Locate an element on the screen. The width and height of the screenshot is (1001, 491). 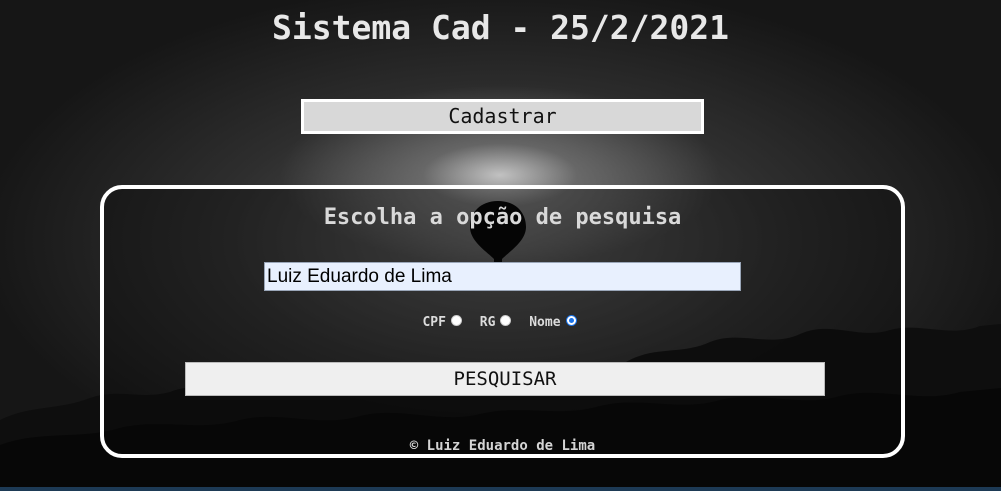
search-button: PESQUISAR is located at coordinates (505, 379).